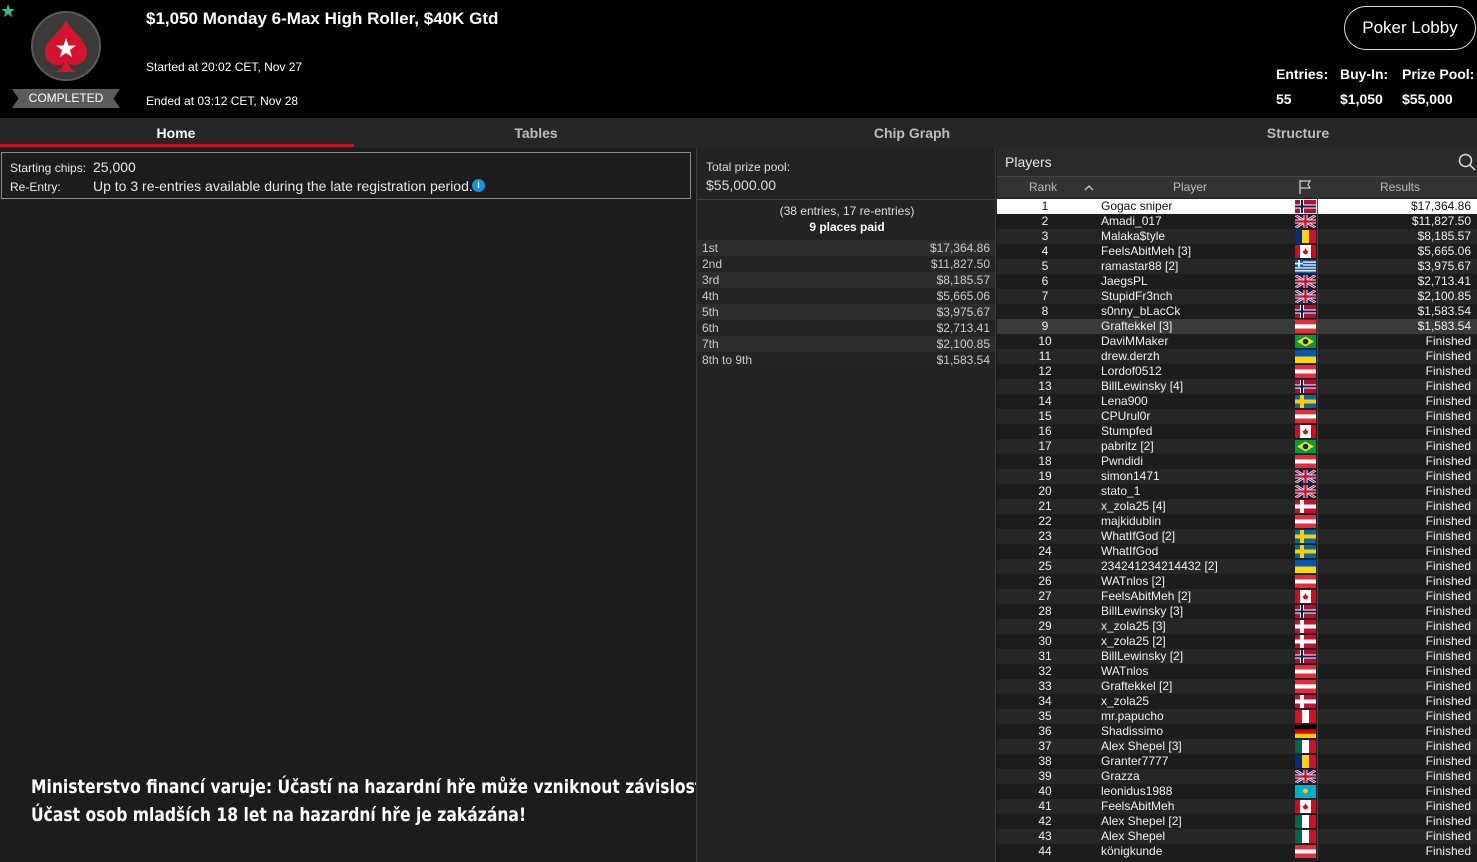  I want to click on player-row: 24 WhatIfGod Finished, so click(1237, 551).